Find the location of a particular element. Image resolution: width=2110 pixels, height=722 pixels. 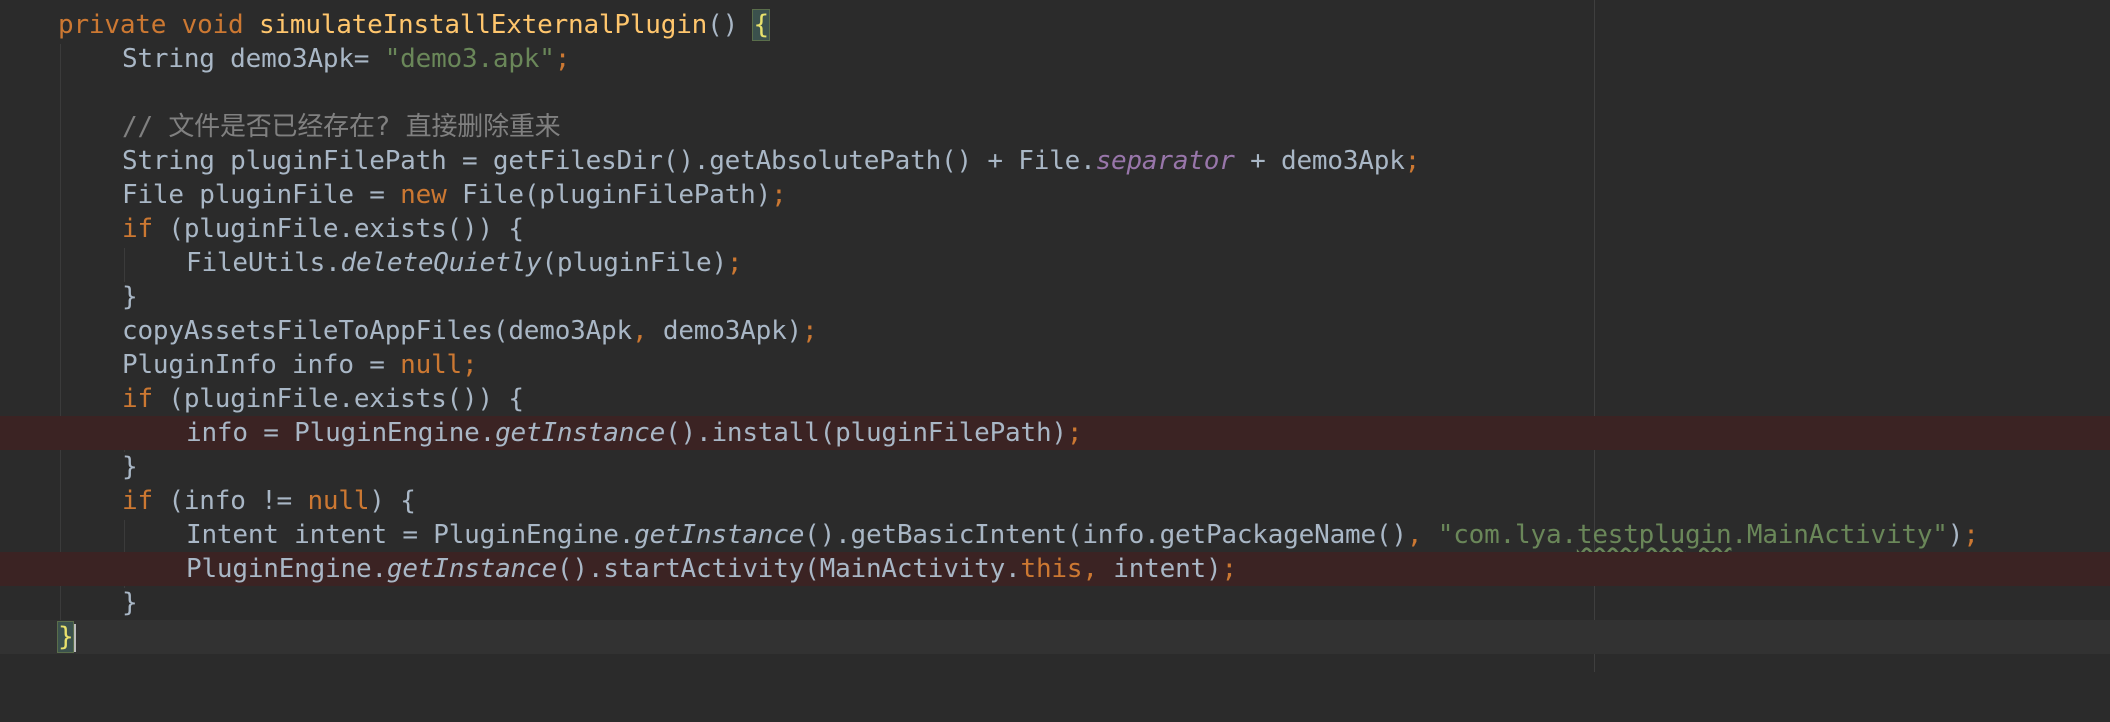

matched-brace: } is located at coordinates (65, 637).